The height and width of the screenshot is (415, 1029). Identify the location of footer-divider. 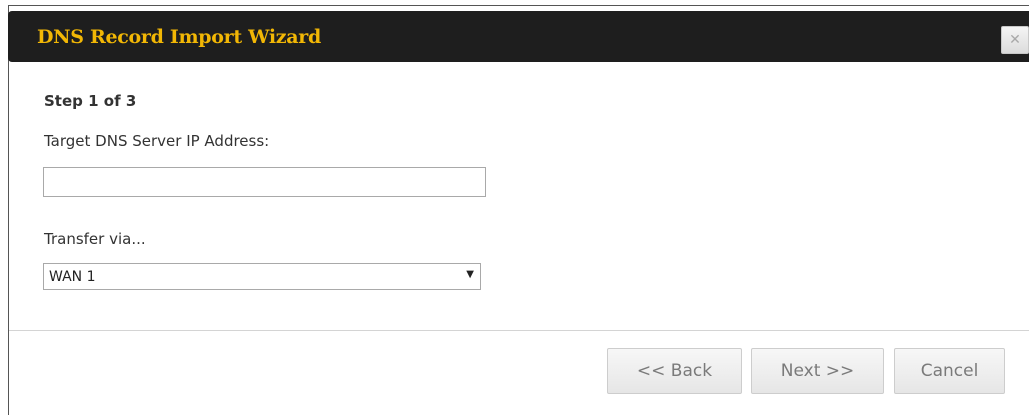
(519, 330).